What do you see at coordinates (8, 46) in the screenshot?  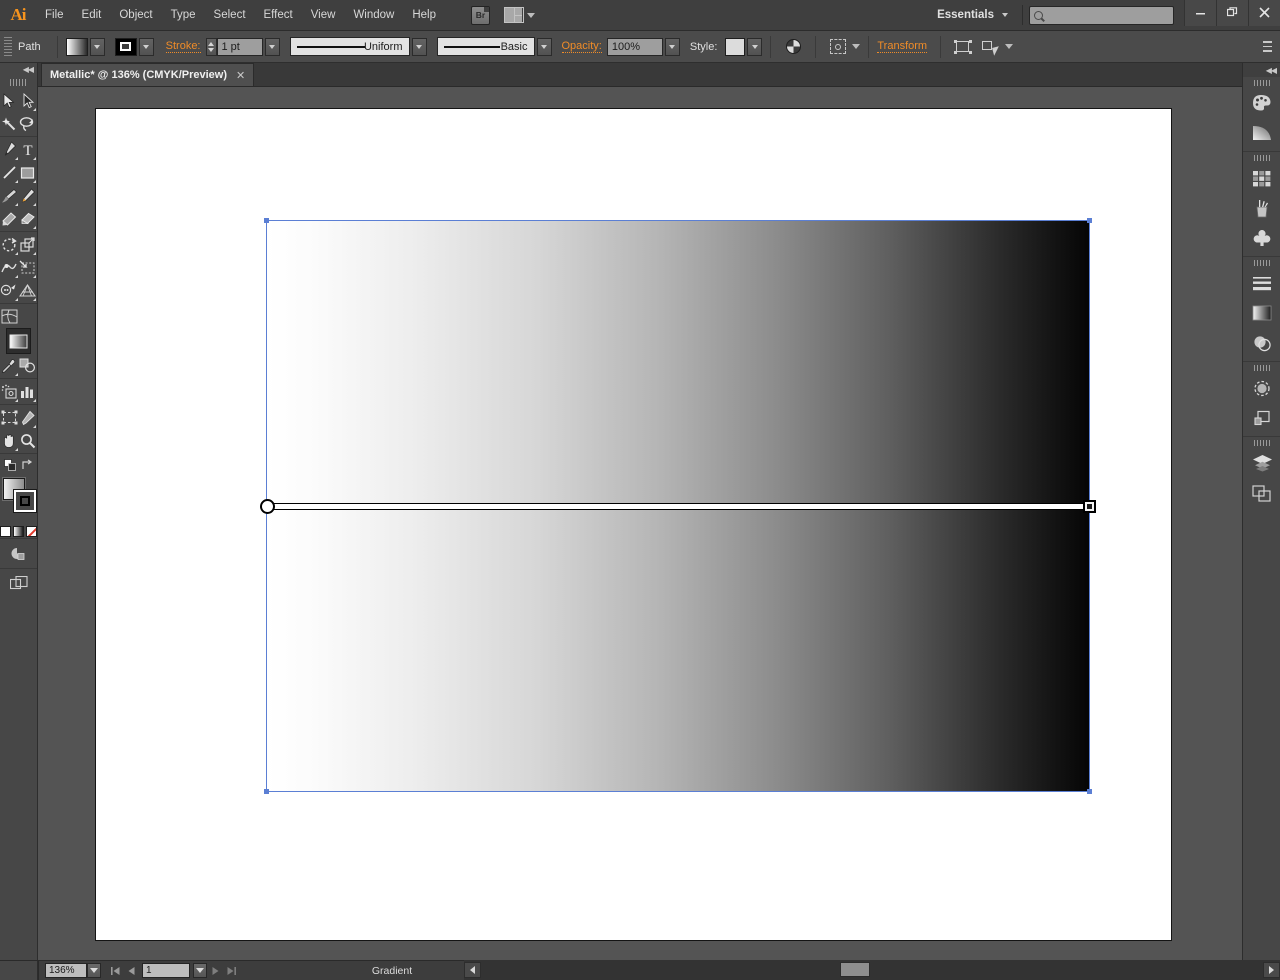 I see `control-bar-grip` at bounding box center [8, 46].